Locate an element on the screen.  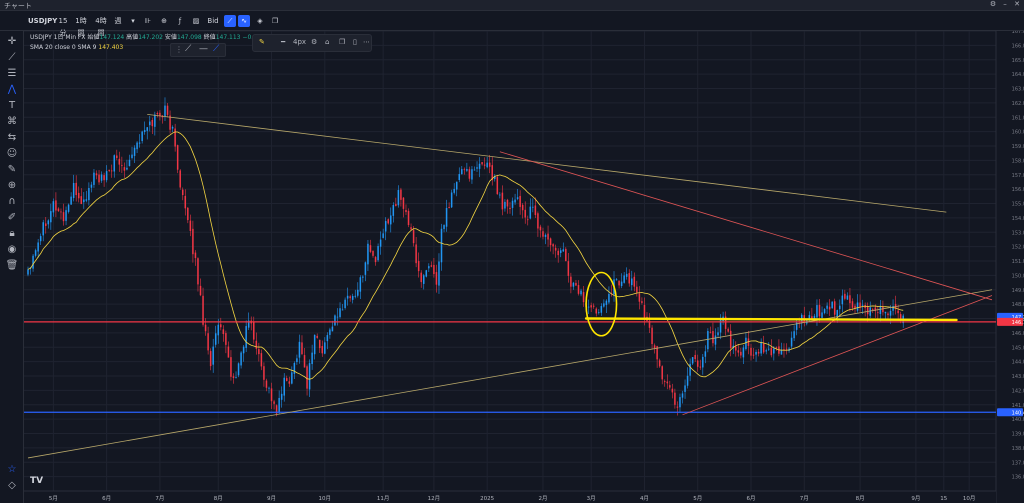
y-tick-label: 148.000 is located at coordinates (1018, 305).